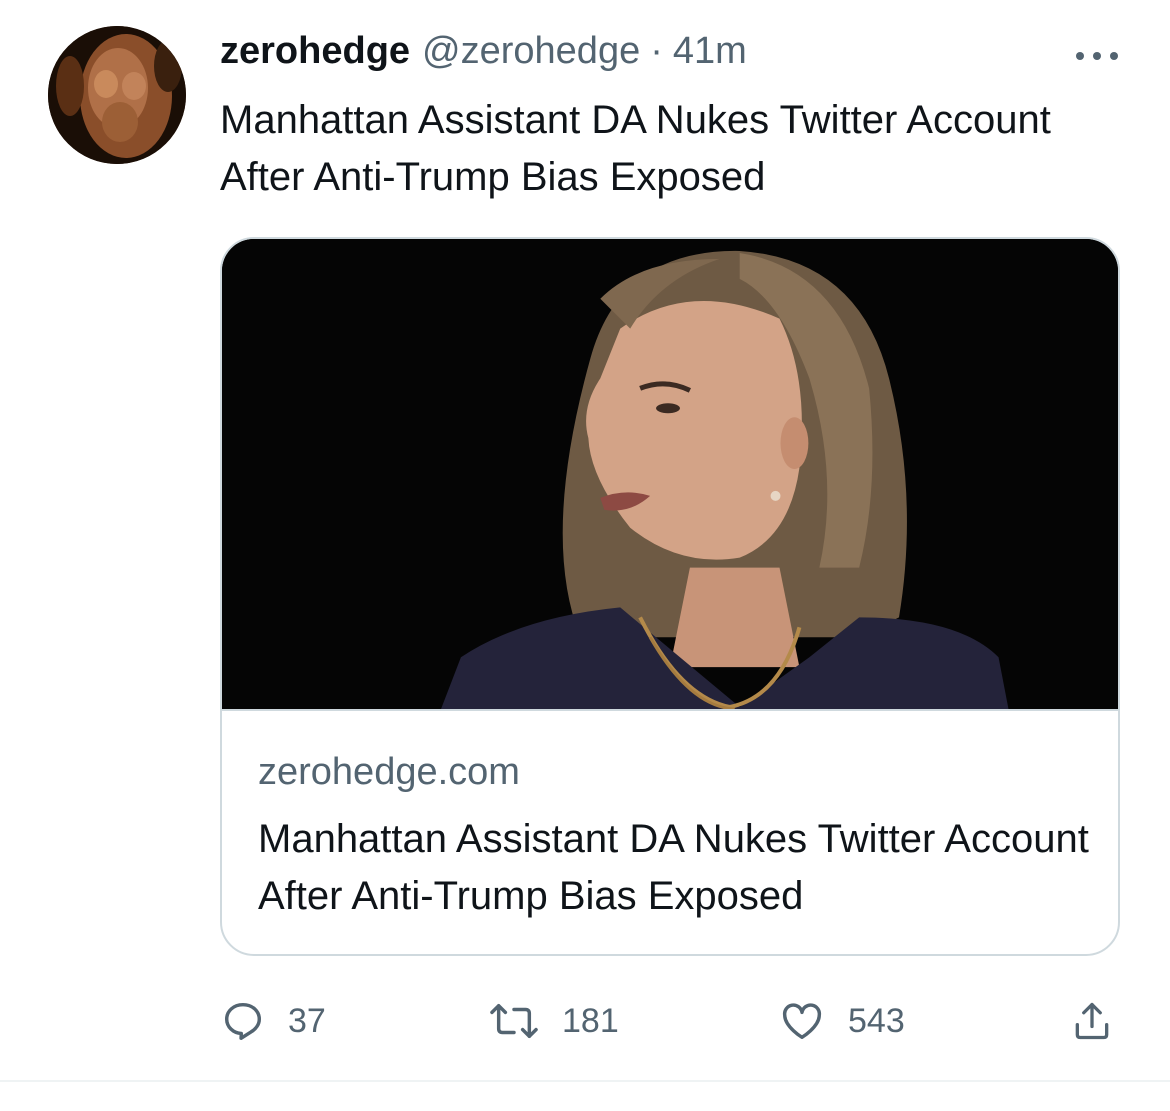 Image resolution: width=1170 pixels, height=1111 pixels. Describe the element at coordinates (553, 1021) in the screenshot. I see `retweet-button: 181` at that location.